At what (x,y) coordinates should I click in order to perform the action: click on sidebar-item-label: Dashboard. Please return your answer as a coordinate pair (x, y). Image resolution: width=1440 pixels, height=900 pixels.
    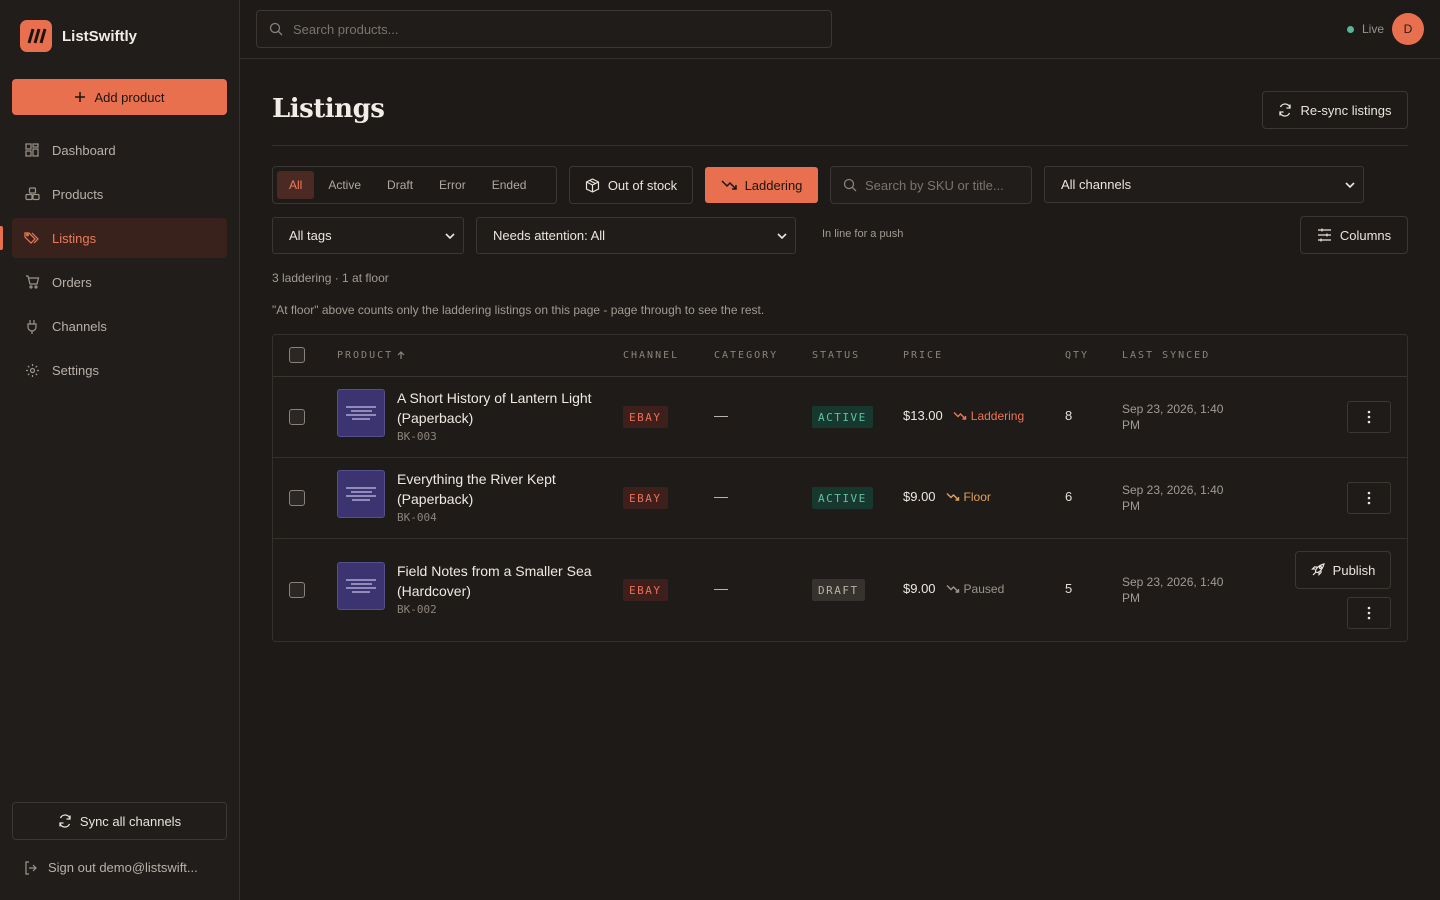
    Looking at the image, I should click on (84, 150).